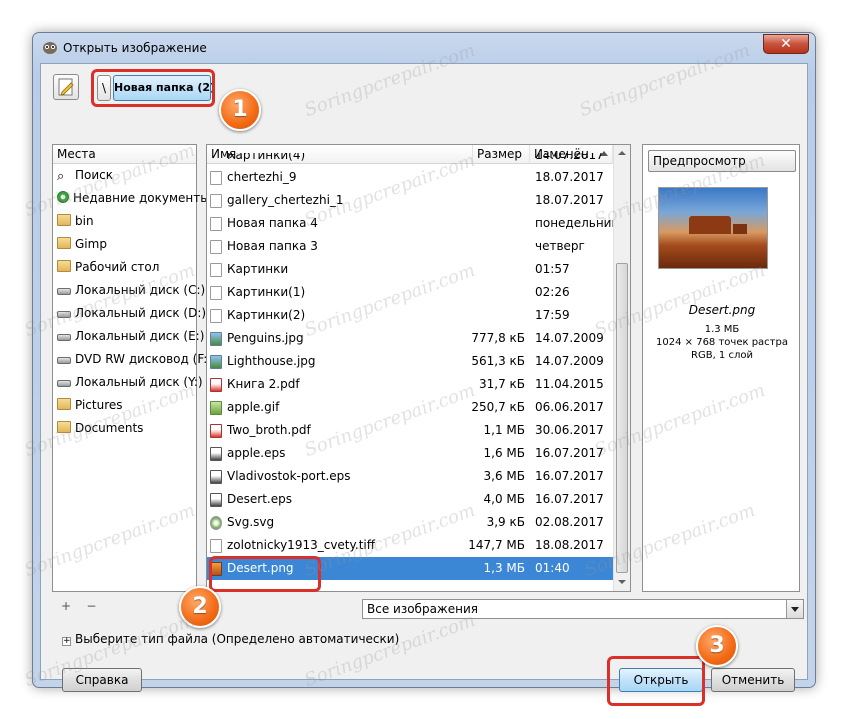  Describe the element at coordinates (129, 290) in the screenshot. I see `places-item: Локальный диск (C:)` at that location.